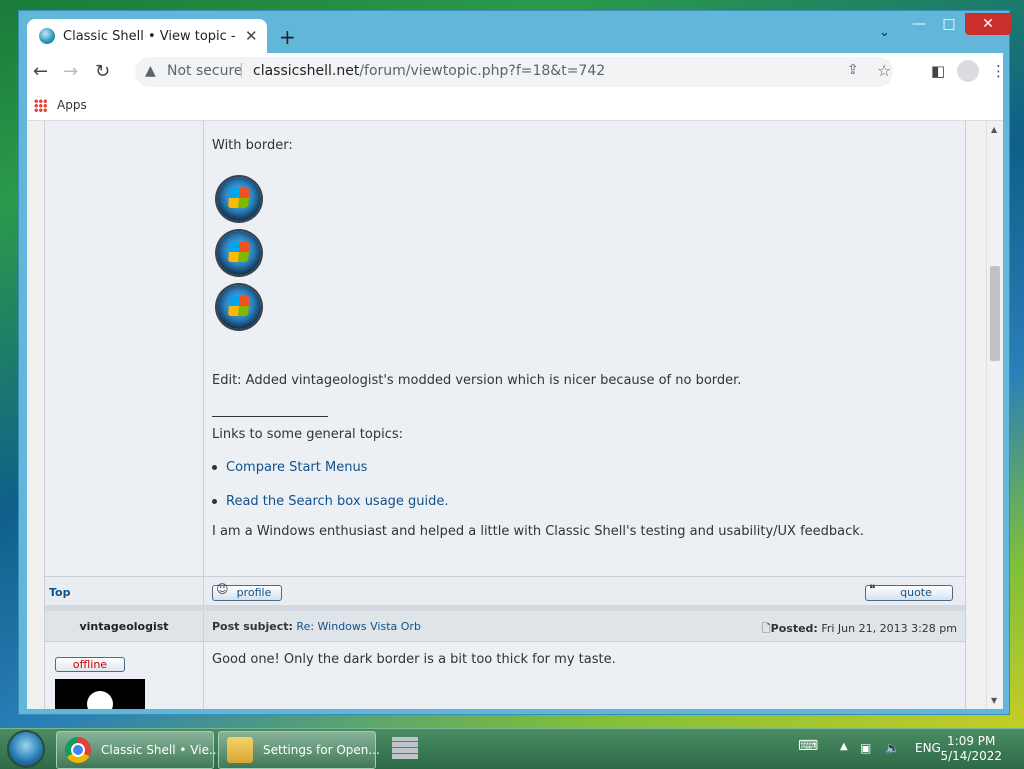  I want to click on post-subject: Post subject: Re: Windows Vista Orb, so click(316, 626).